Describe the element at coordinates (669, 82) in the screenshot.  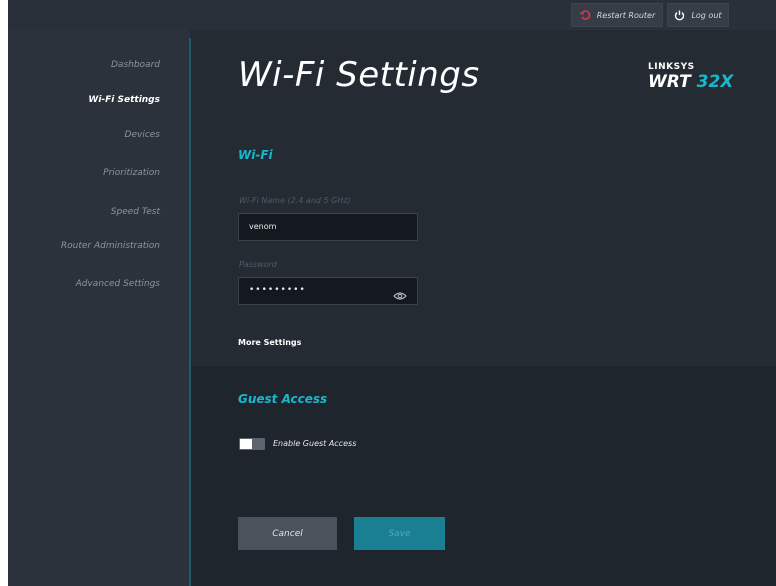
I see `logo-model-a: WRT` at that location.